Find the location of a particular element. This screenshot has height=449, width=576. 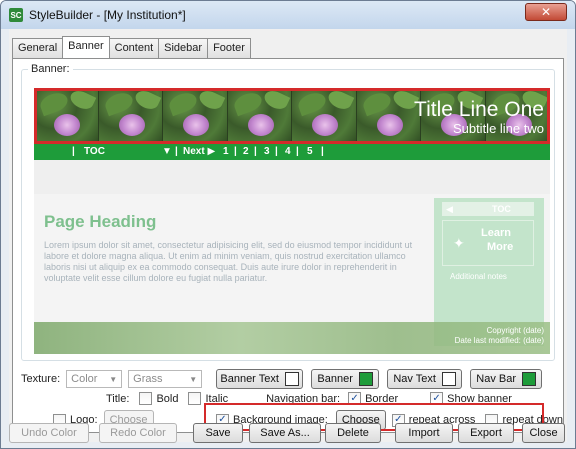

texture-label: Texture: is located at coordinates (41, 379).